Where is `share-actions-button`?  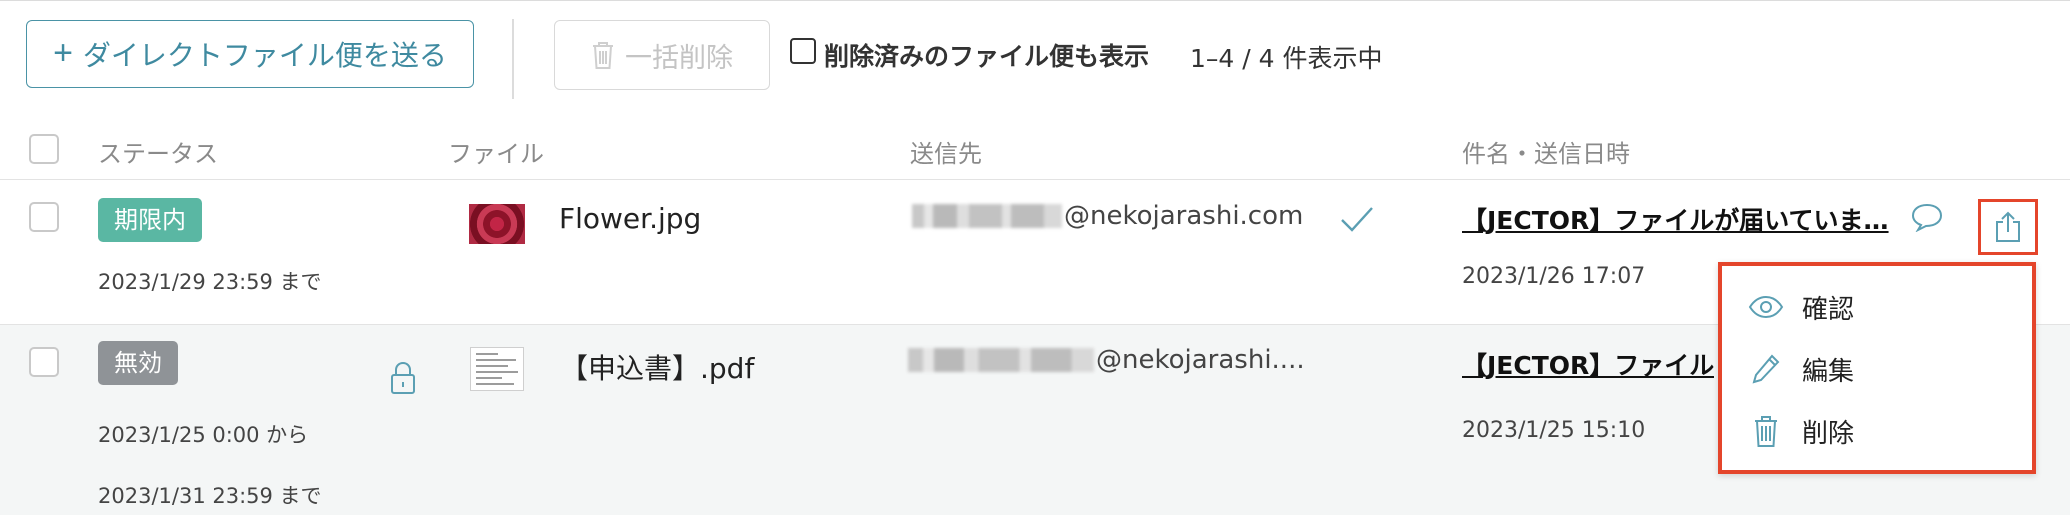
share-actions-button is located at coordinates (2008, 227).